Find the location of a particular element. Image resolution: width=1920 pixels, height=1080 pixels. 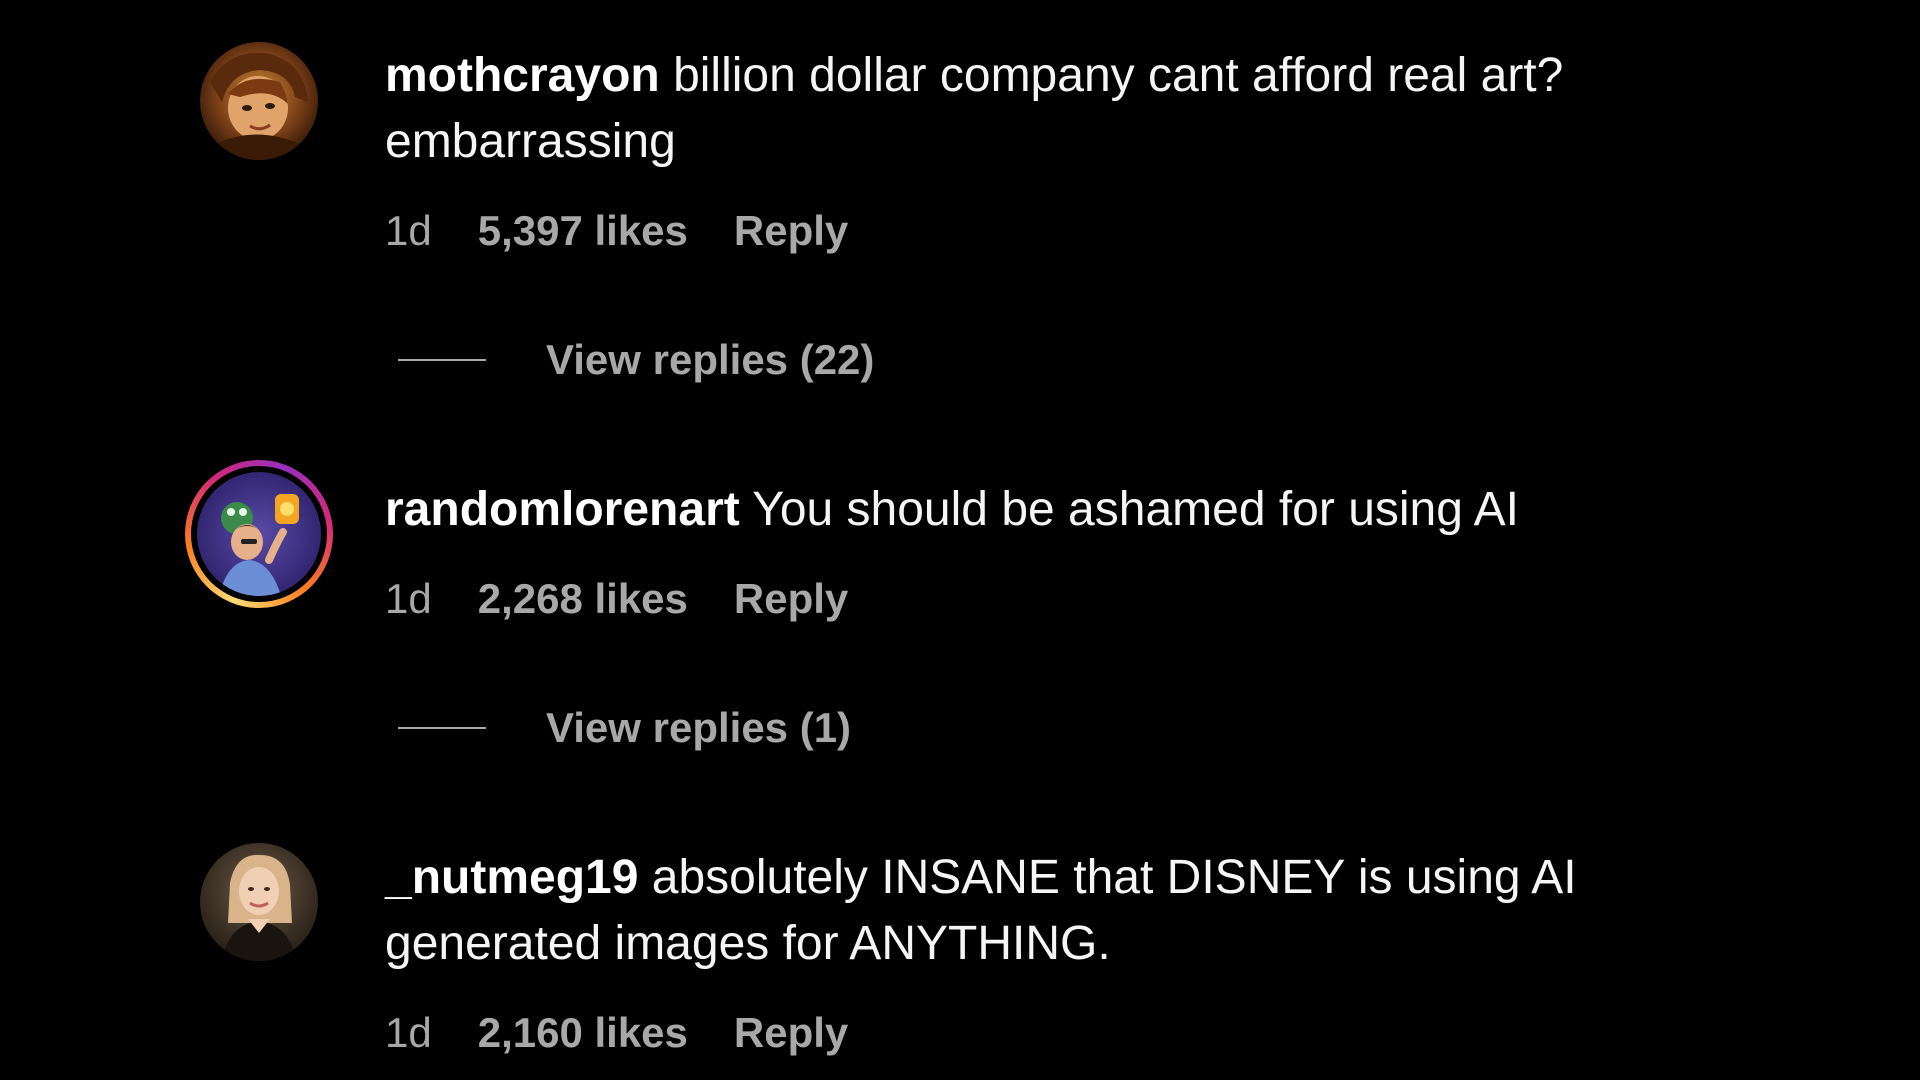

avatar-with-story-ring is located at coordinates (259, 534).